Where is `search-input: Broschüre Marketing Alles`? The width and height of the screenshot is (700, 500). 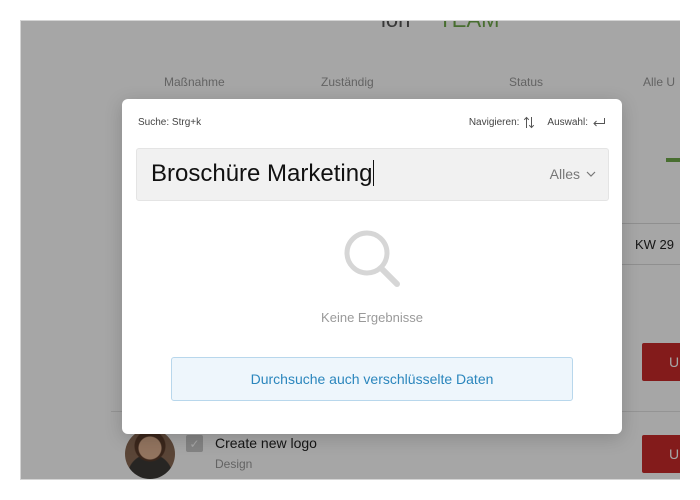
search-input: Broschüre Marketing Alles is located at coordinates (372, 174).